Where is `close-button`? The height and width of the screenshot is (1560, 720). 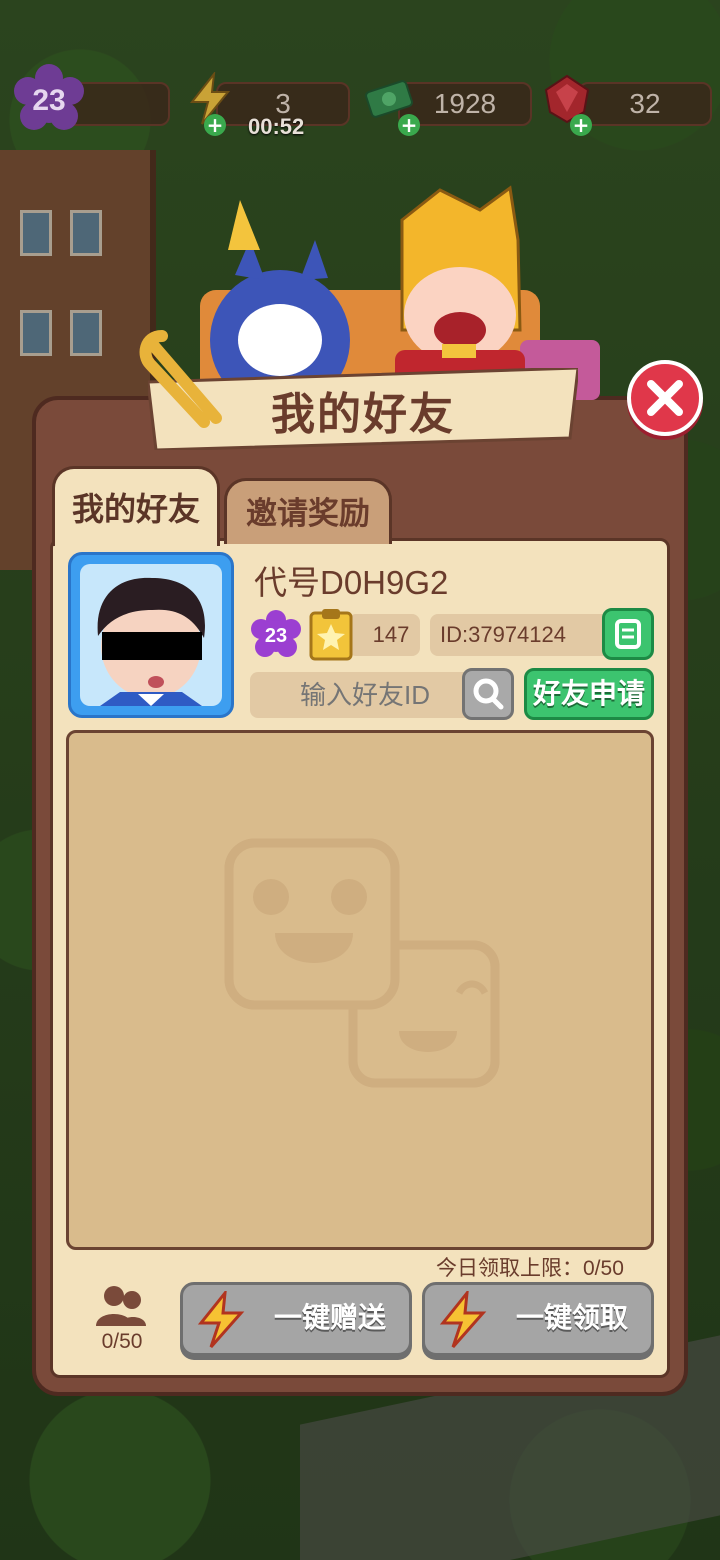
close-button is located at coordinates (665, 398).